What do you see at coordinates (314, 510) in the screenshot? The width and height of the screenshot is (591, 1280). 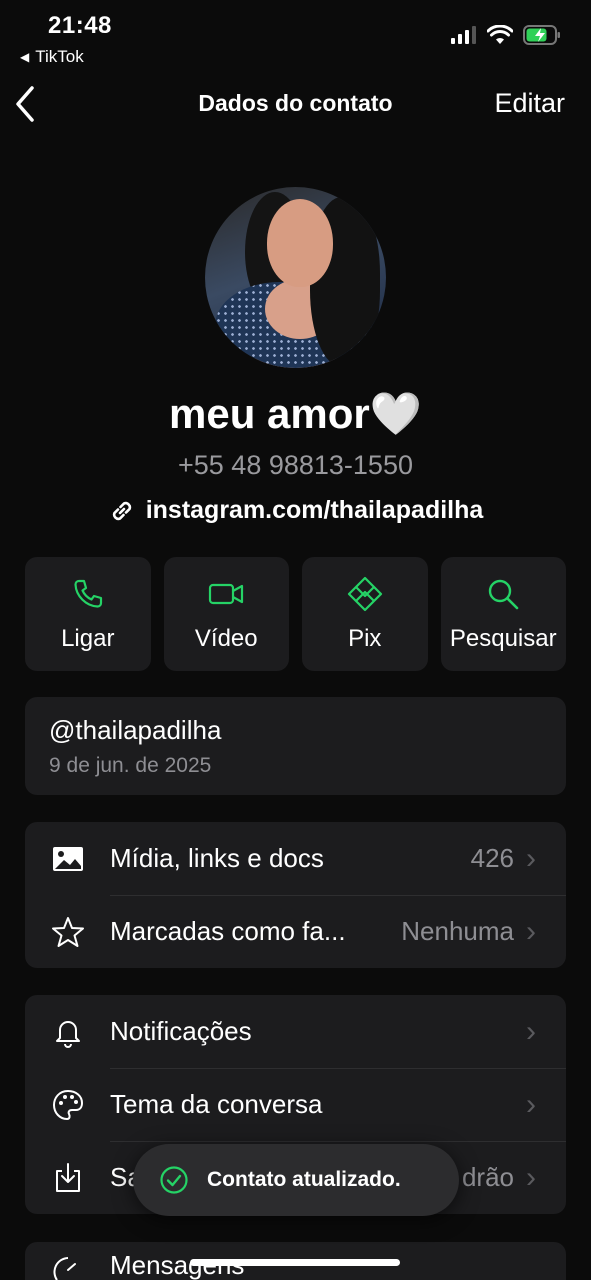 I see `contact-link-text: instagram.com/thailapadilha` at bounding box center [314, 510].